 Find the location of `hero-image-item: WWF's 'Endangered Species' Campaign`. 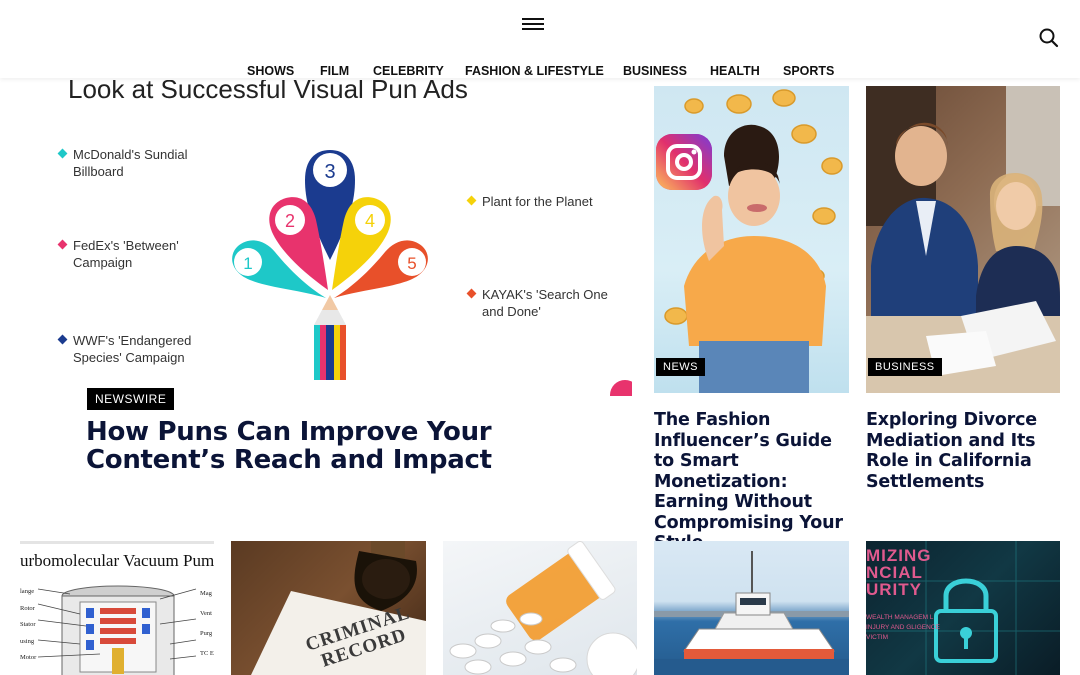

hero-image-item: WWF's 'Endangered Species' Campaign is located at coordinates (135, 349).